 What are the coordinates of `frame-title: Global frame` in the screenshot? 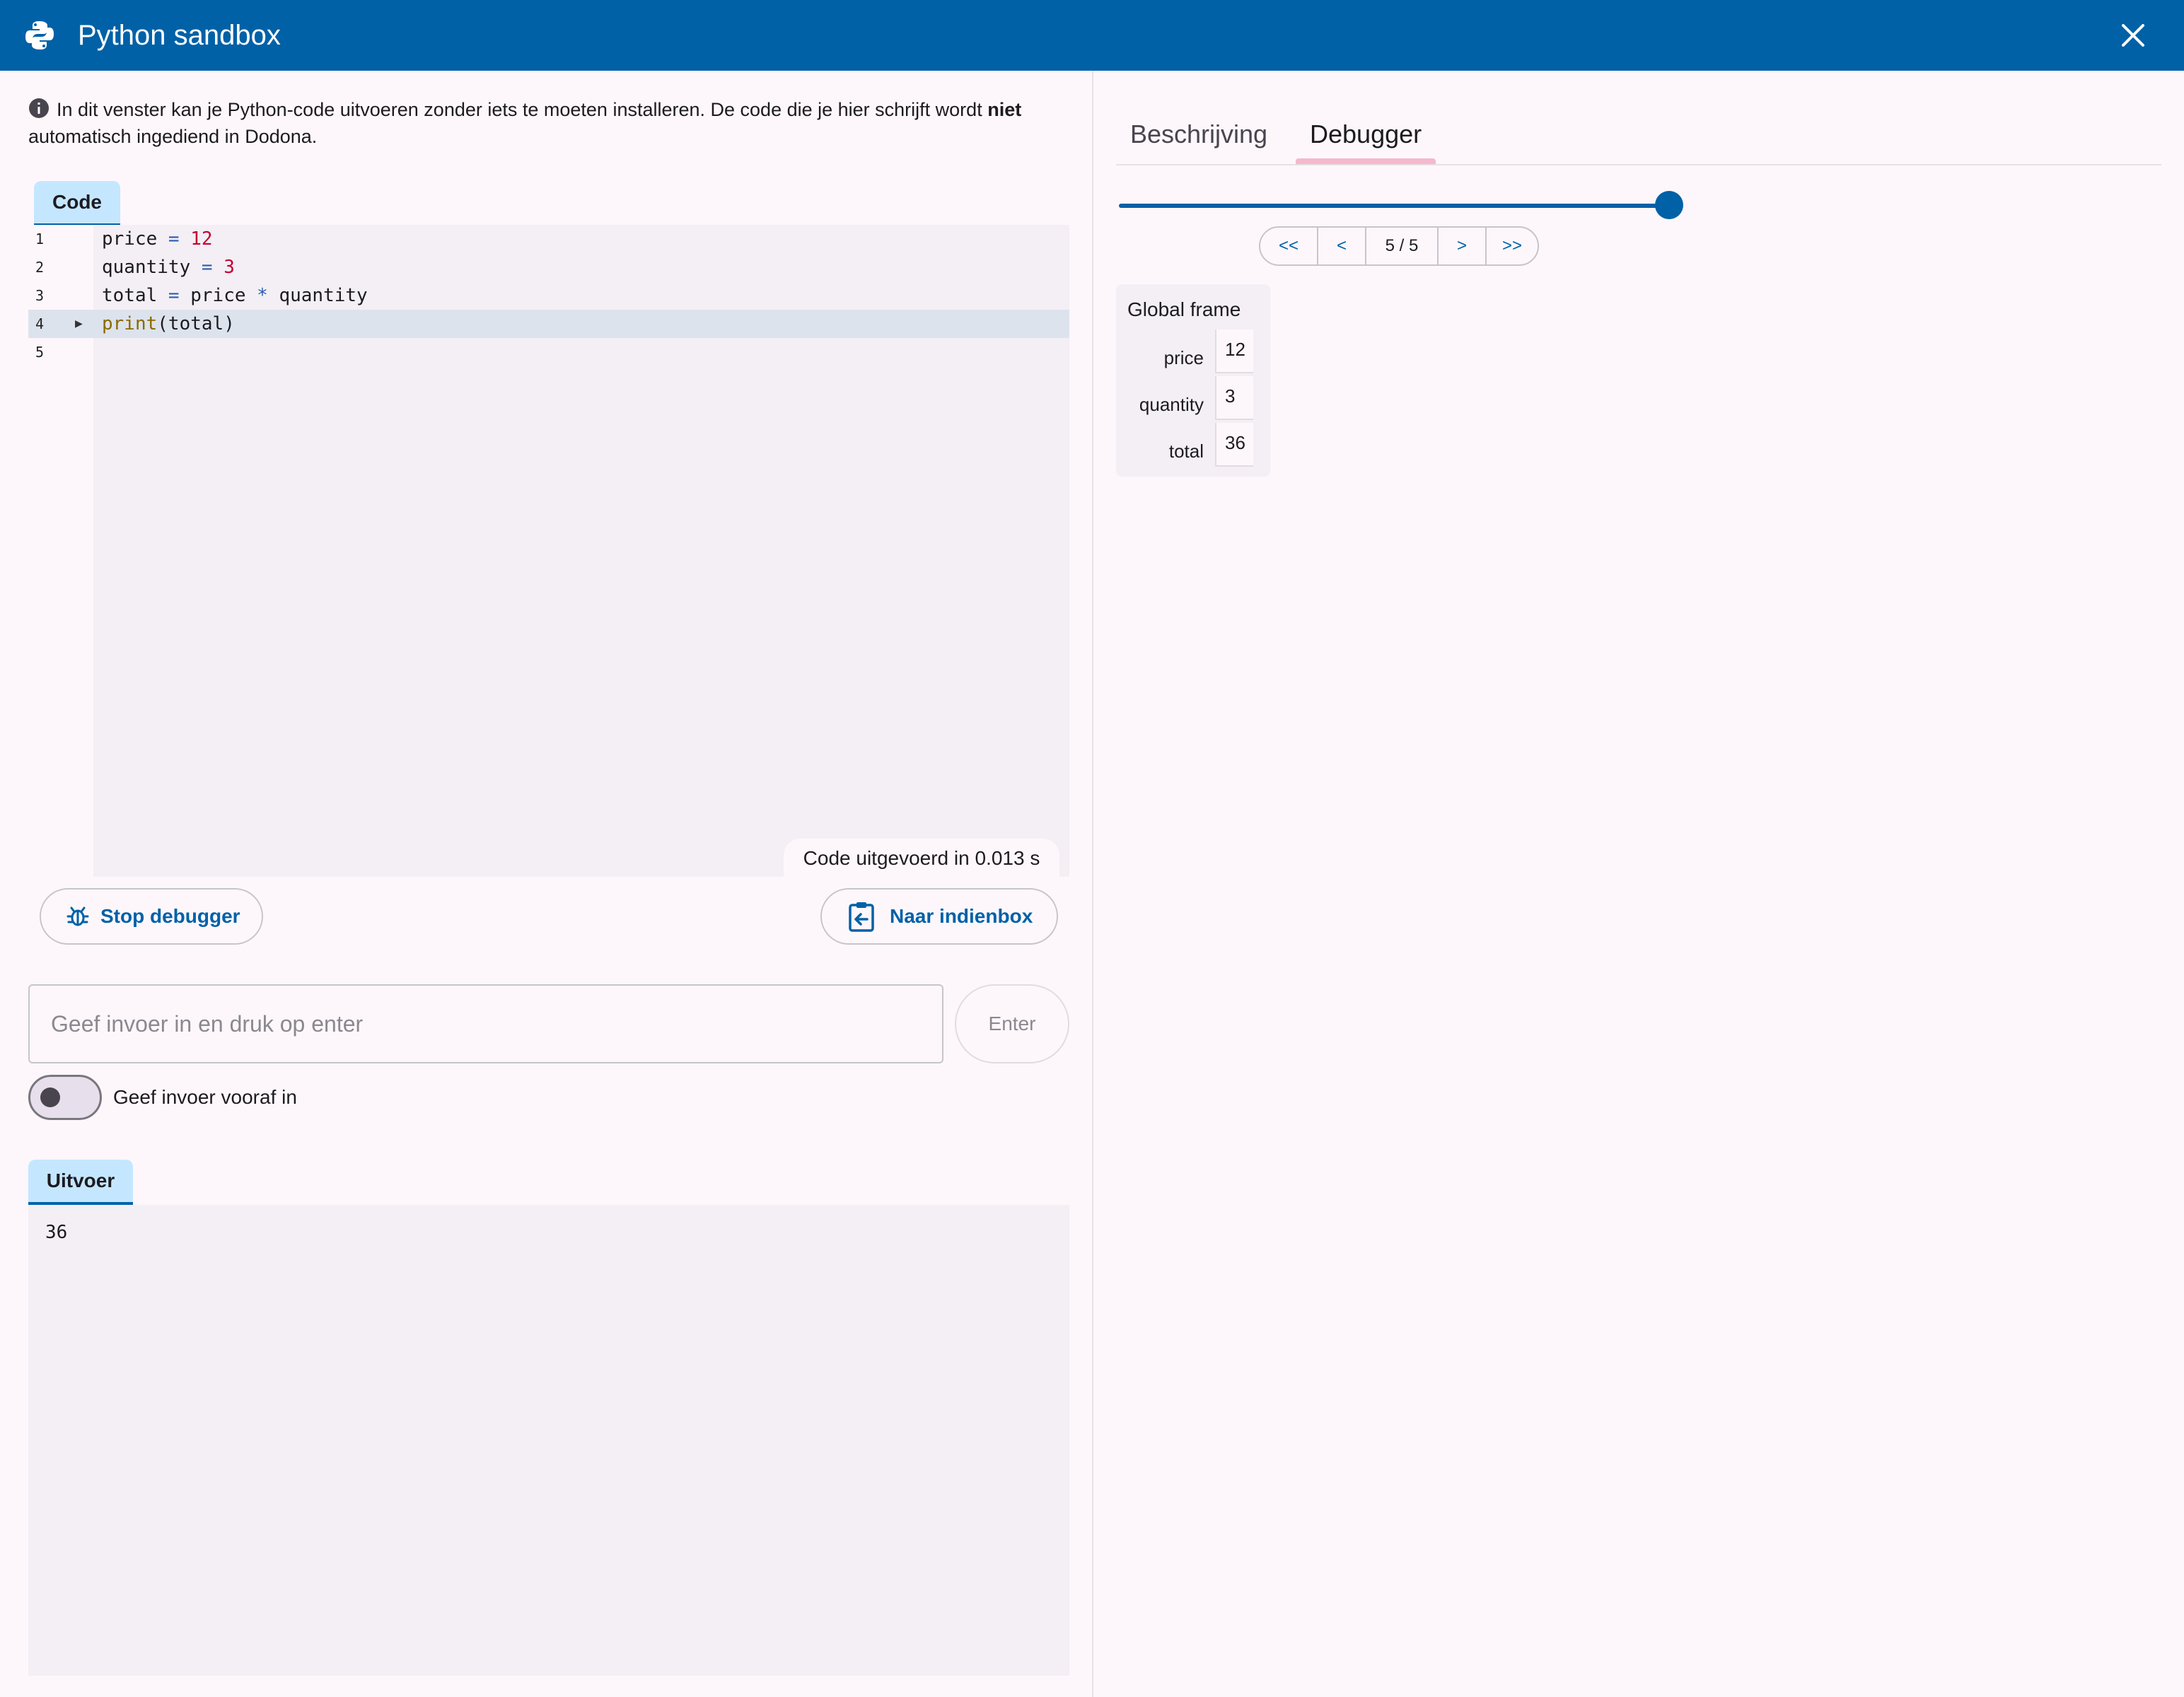 It's located at (1184, 309).